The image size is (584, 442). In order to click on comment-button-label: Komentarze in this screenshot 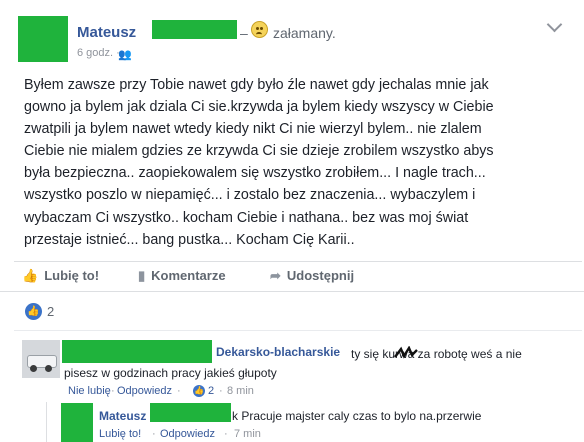, I will do `click(188, 275)`.